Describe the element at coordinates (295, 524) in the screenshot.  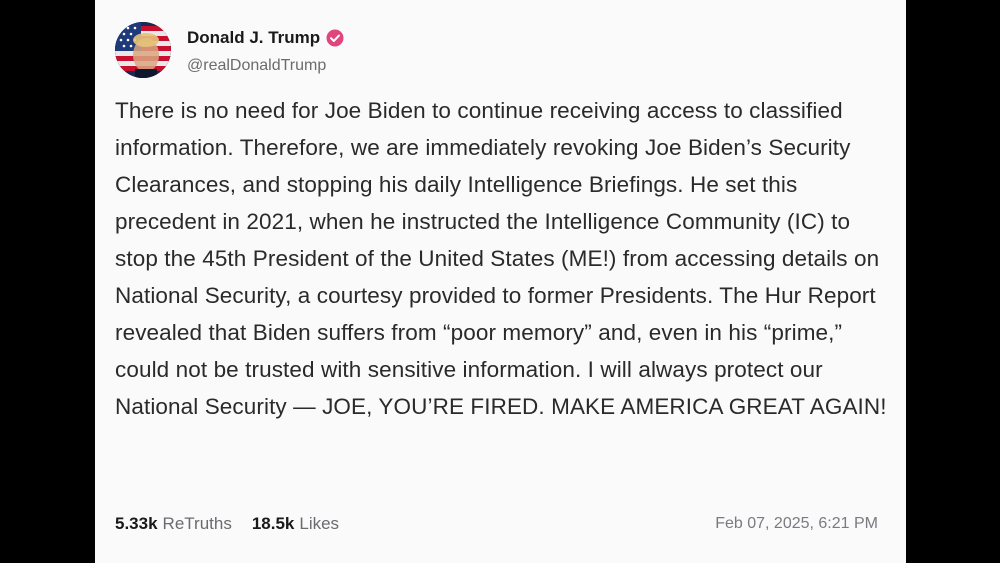
I see `likes-stat: 18.5k Likes` at that location.